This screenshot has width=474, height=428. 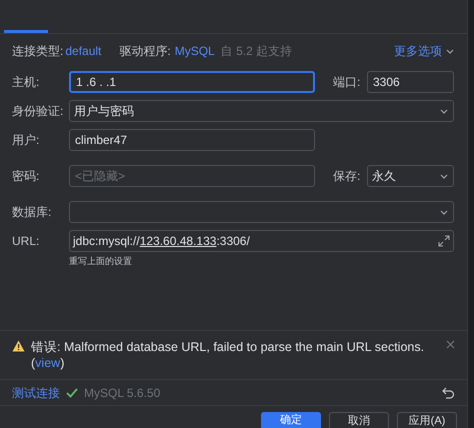 What do you see at coordinates (192, 140) in the screenshot?
I see `input-field: climber47` at bounding box center [192, 140].